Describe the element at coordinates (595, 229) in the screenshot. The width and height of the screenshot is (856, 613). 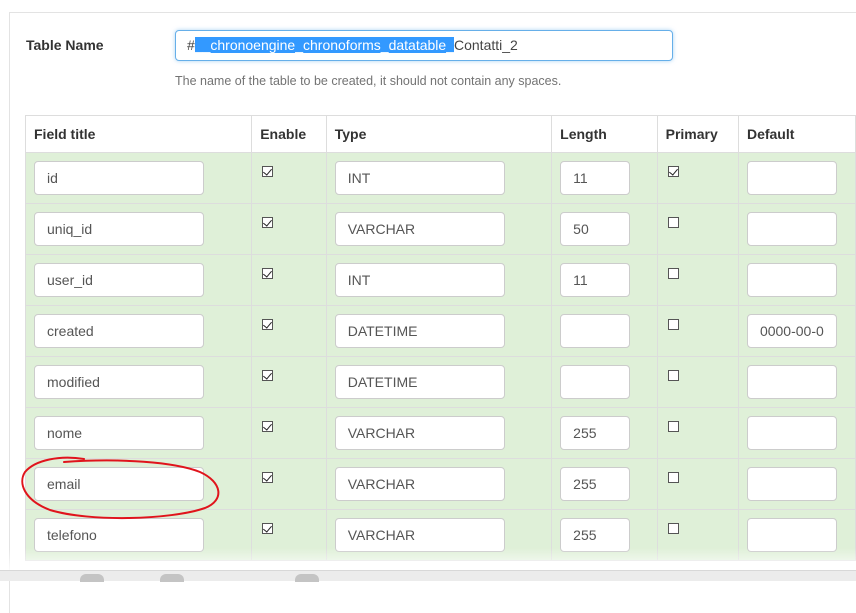
I see `length-input: 50` at that location.